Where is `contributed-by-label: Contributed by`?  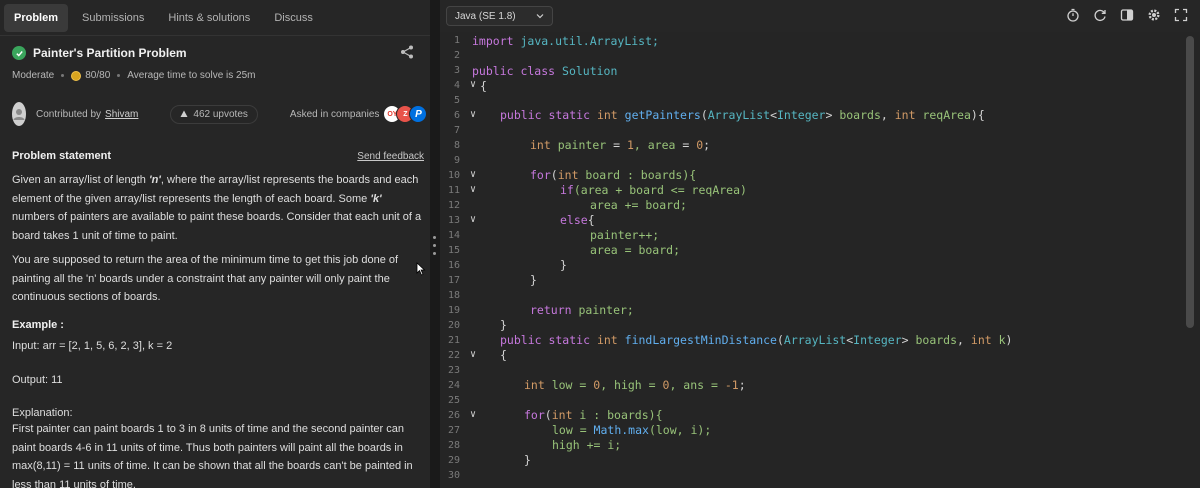
contributed-by-label: Contributed by is located at coordinates (69, 114).